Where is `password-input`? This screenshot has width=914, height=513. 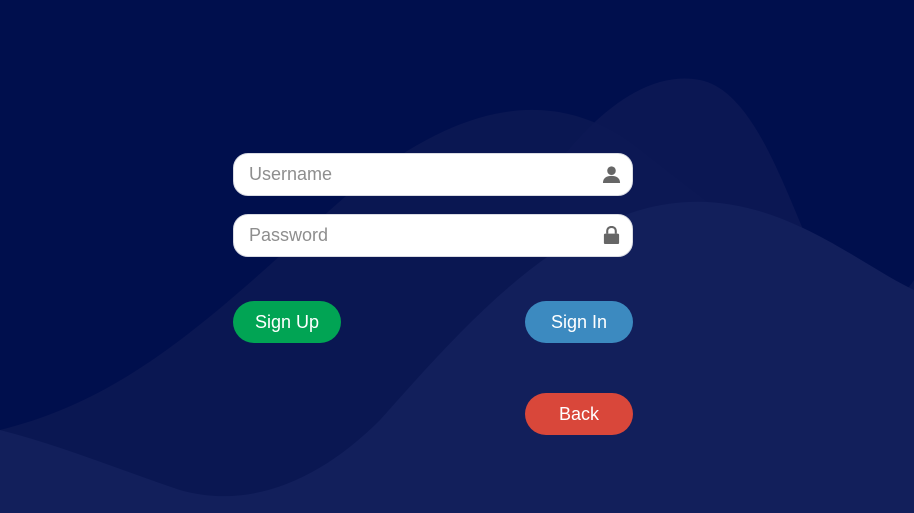 password-input is located at coordinates (414, 235).